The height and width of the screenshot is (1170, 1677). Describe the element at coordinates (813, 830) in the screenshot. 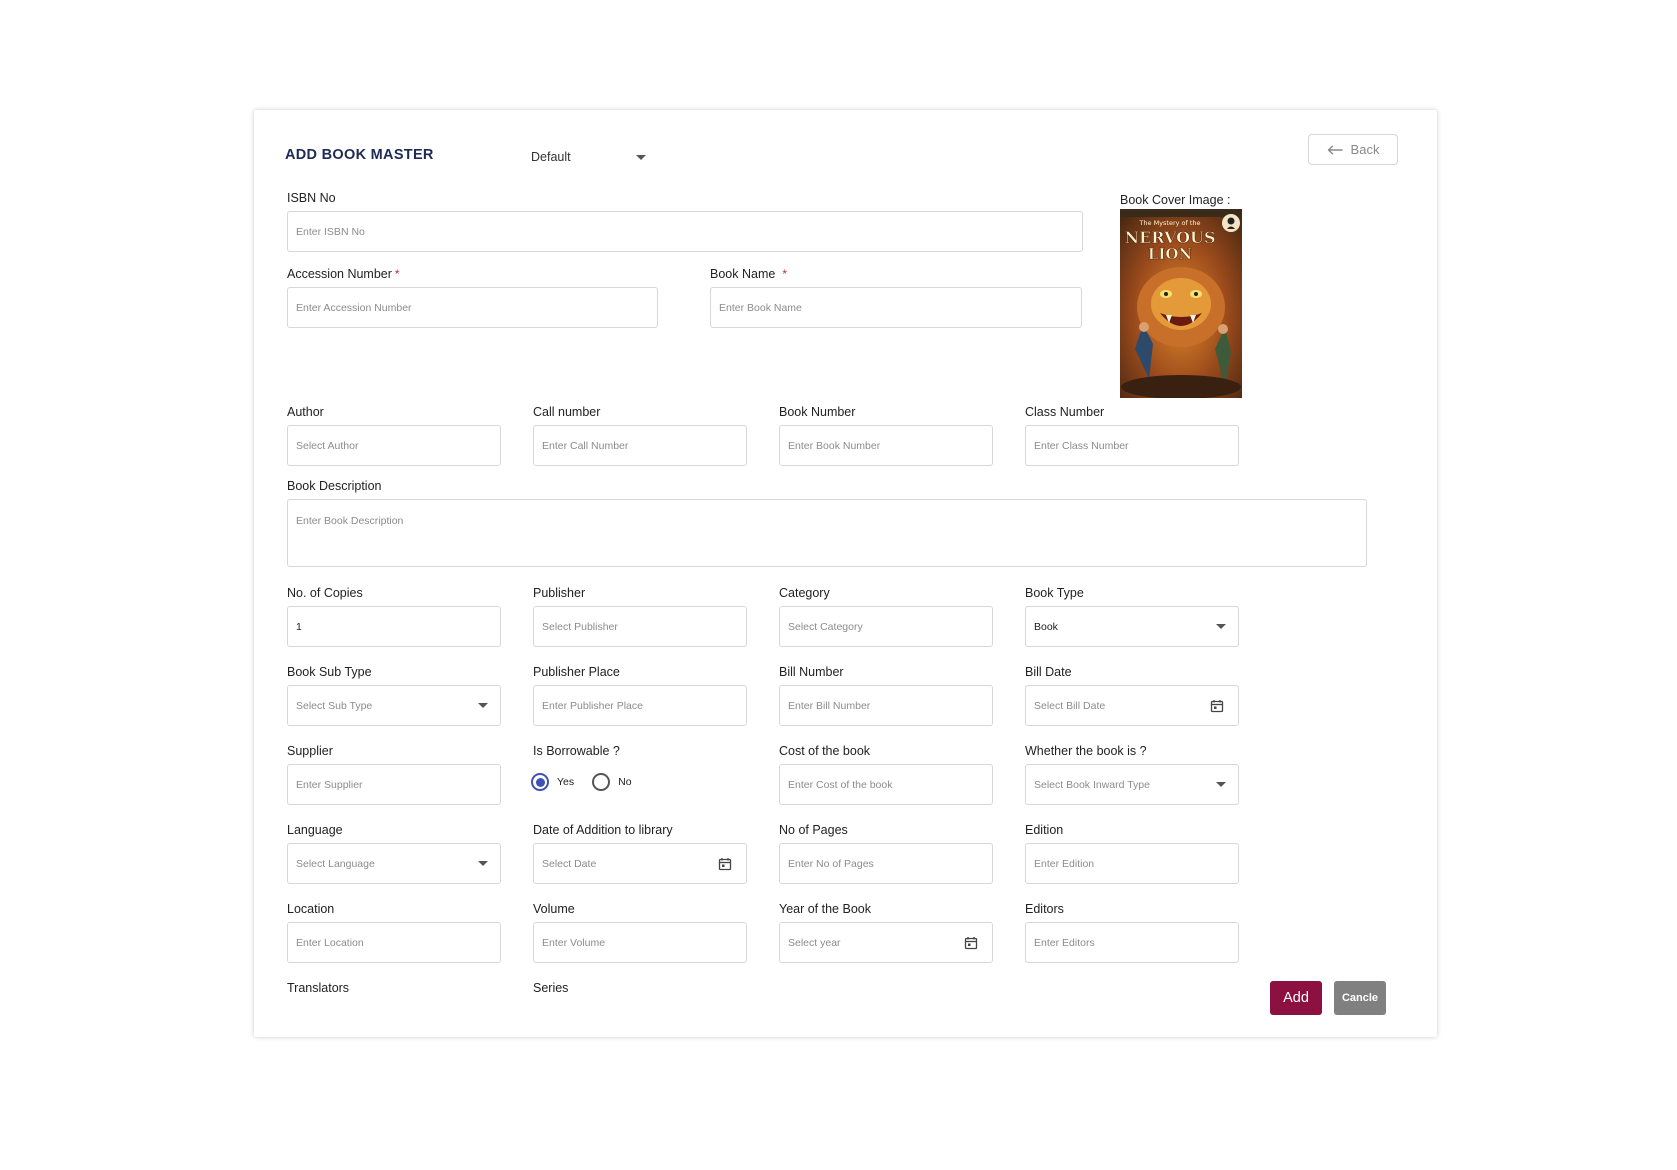

I see `pages-label: No of Pages` at that location.